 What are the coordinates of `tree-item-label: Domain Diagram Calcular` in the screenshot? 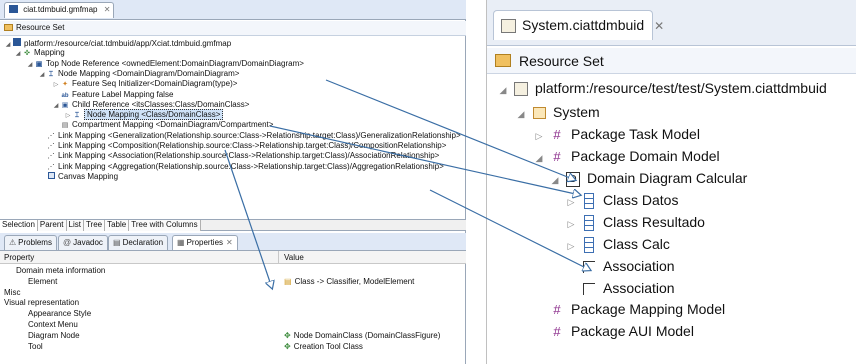 It's located at (667, 178).